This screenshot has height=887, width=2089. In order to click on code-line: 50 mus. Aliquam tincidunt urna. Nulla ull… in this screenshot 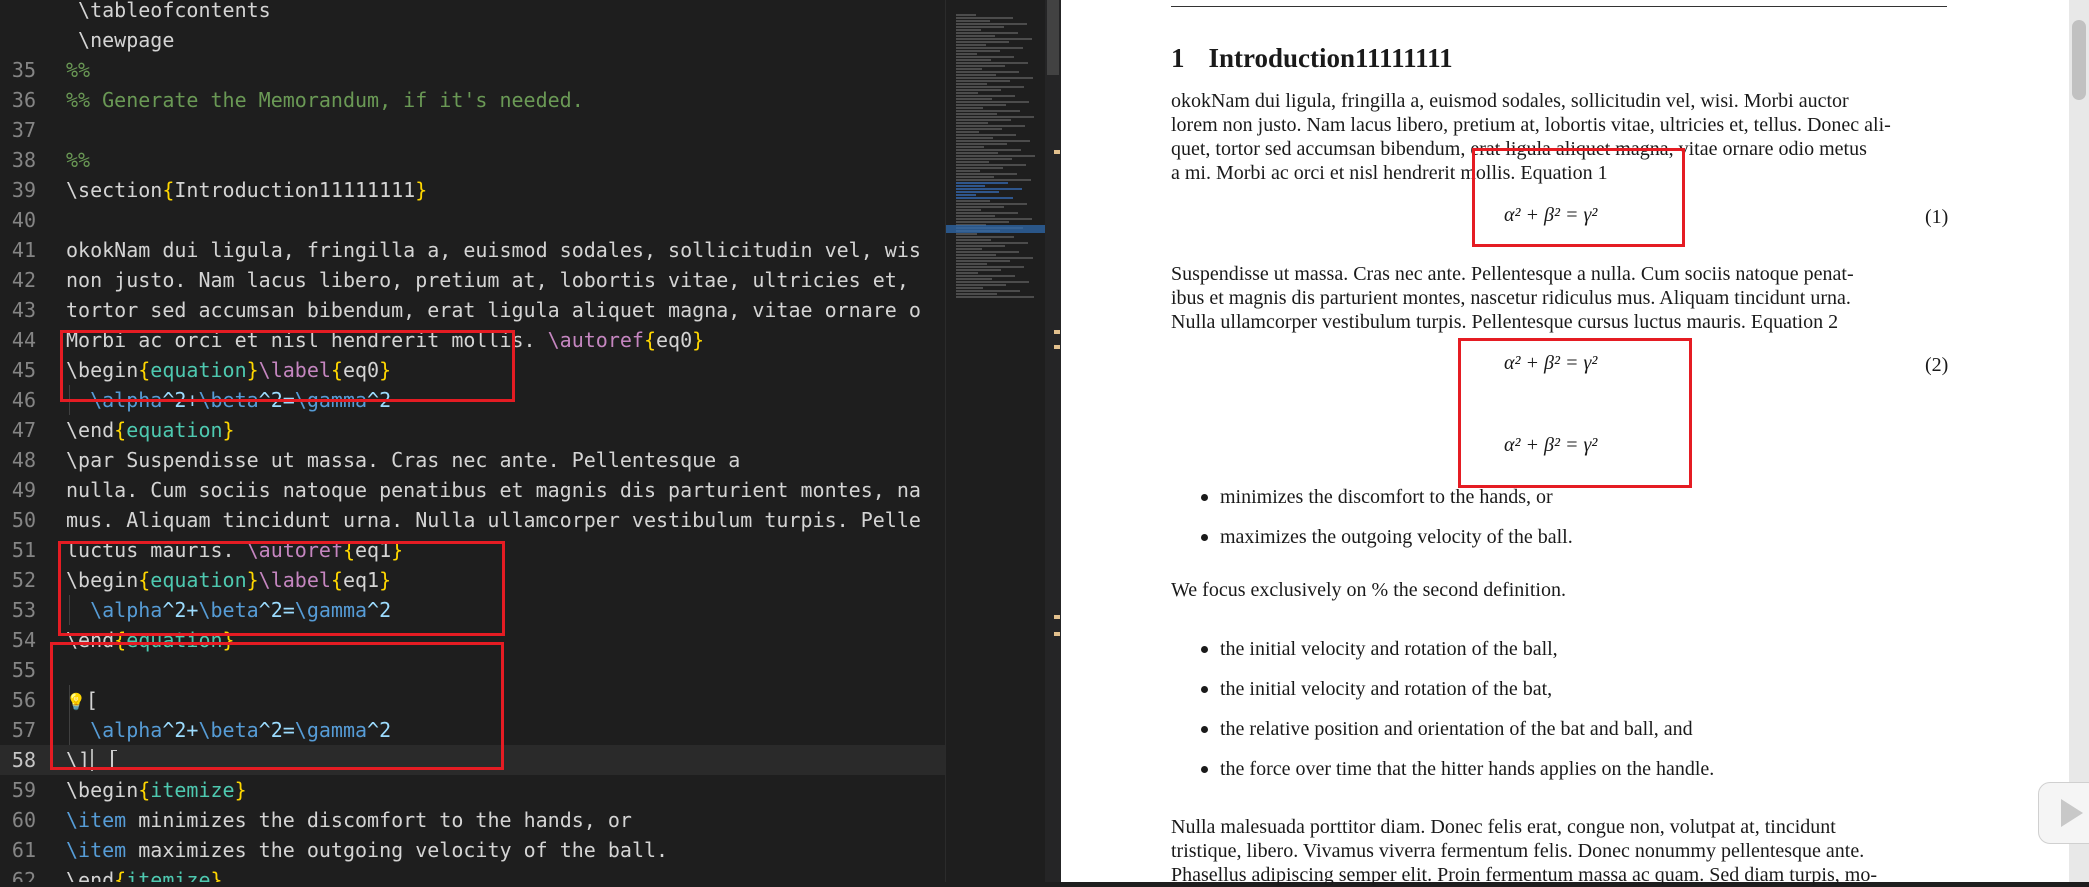, I will do `click(472, 520)`.